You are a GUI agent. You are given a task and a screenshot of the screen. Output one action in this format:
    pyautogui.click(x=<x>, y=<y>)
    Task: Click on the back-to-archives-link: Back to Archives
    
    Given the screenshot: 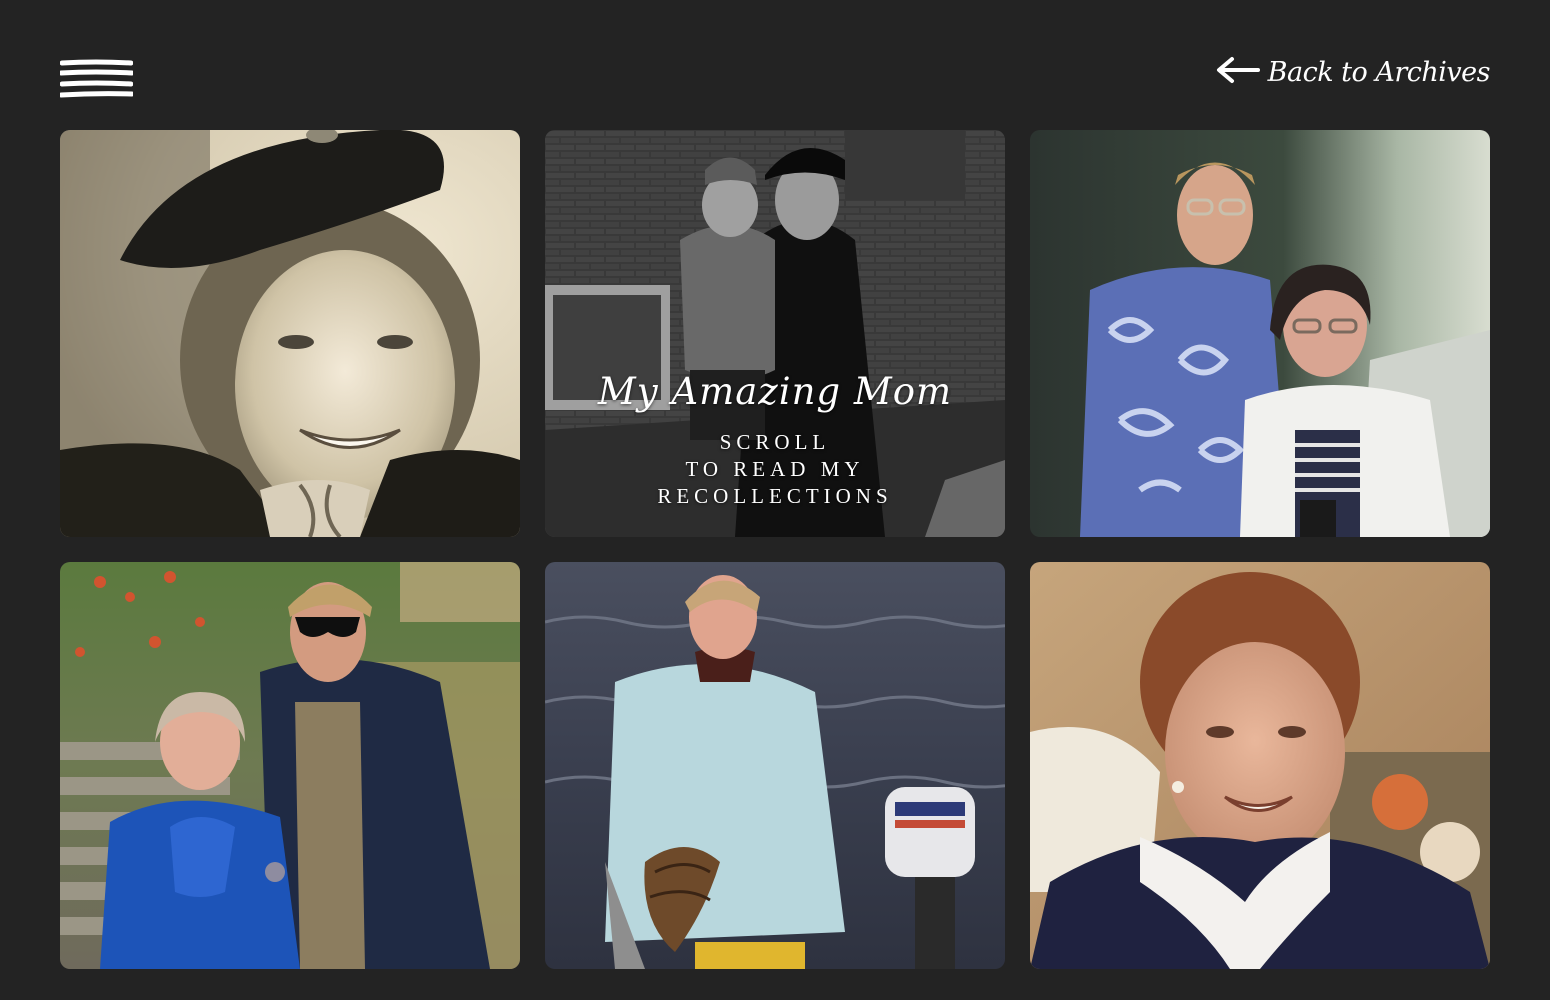 What is the action you would take?
    pyautogui.click(x=1353, y=72)
    